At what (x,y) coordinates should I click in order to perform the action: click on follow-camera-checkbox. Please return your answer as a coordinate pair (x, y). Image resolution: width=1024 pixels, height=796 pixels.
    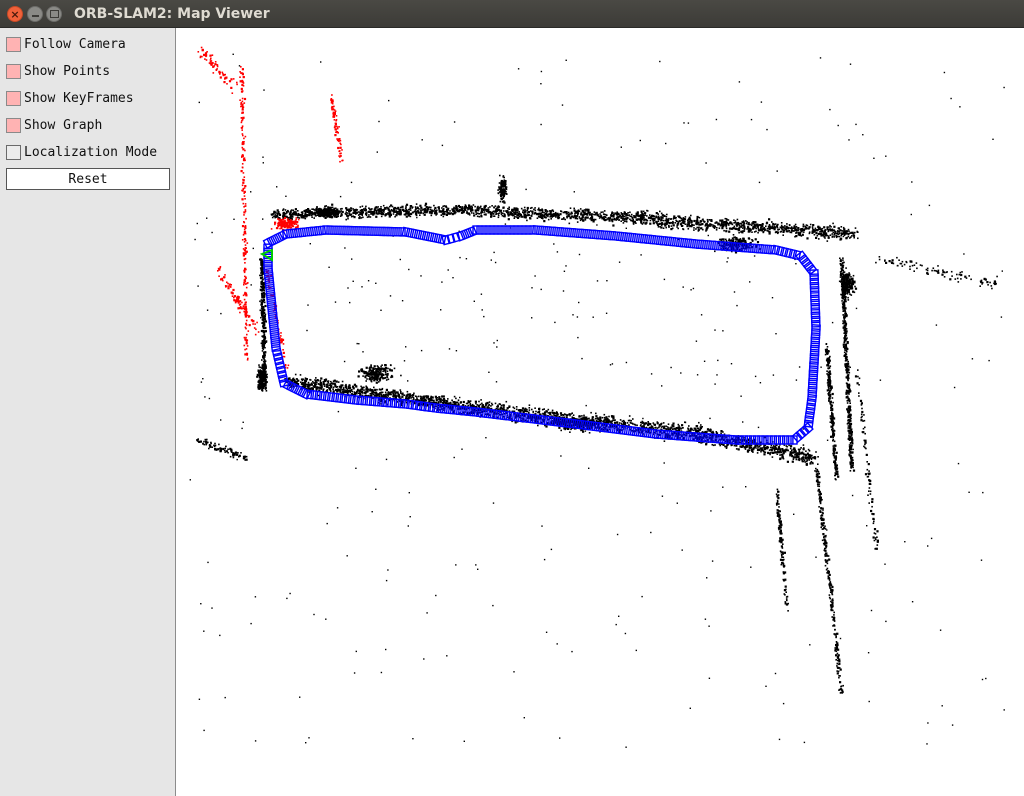
    Looking at the image, I should click on (13, 44).